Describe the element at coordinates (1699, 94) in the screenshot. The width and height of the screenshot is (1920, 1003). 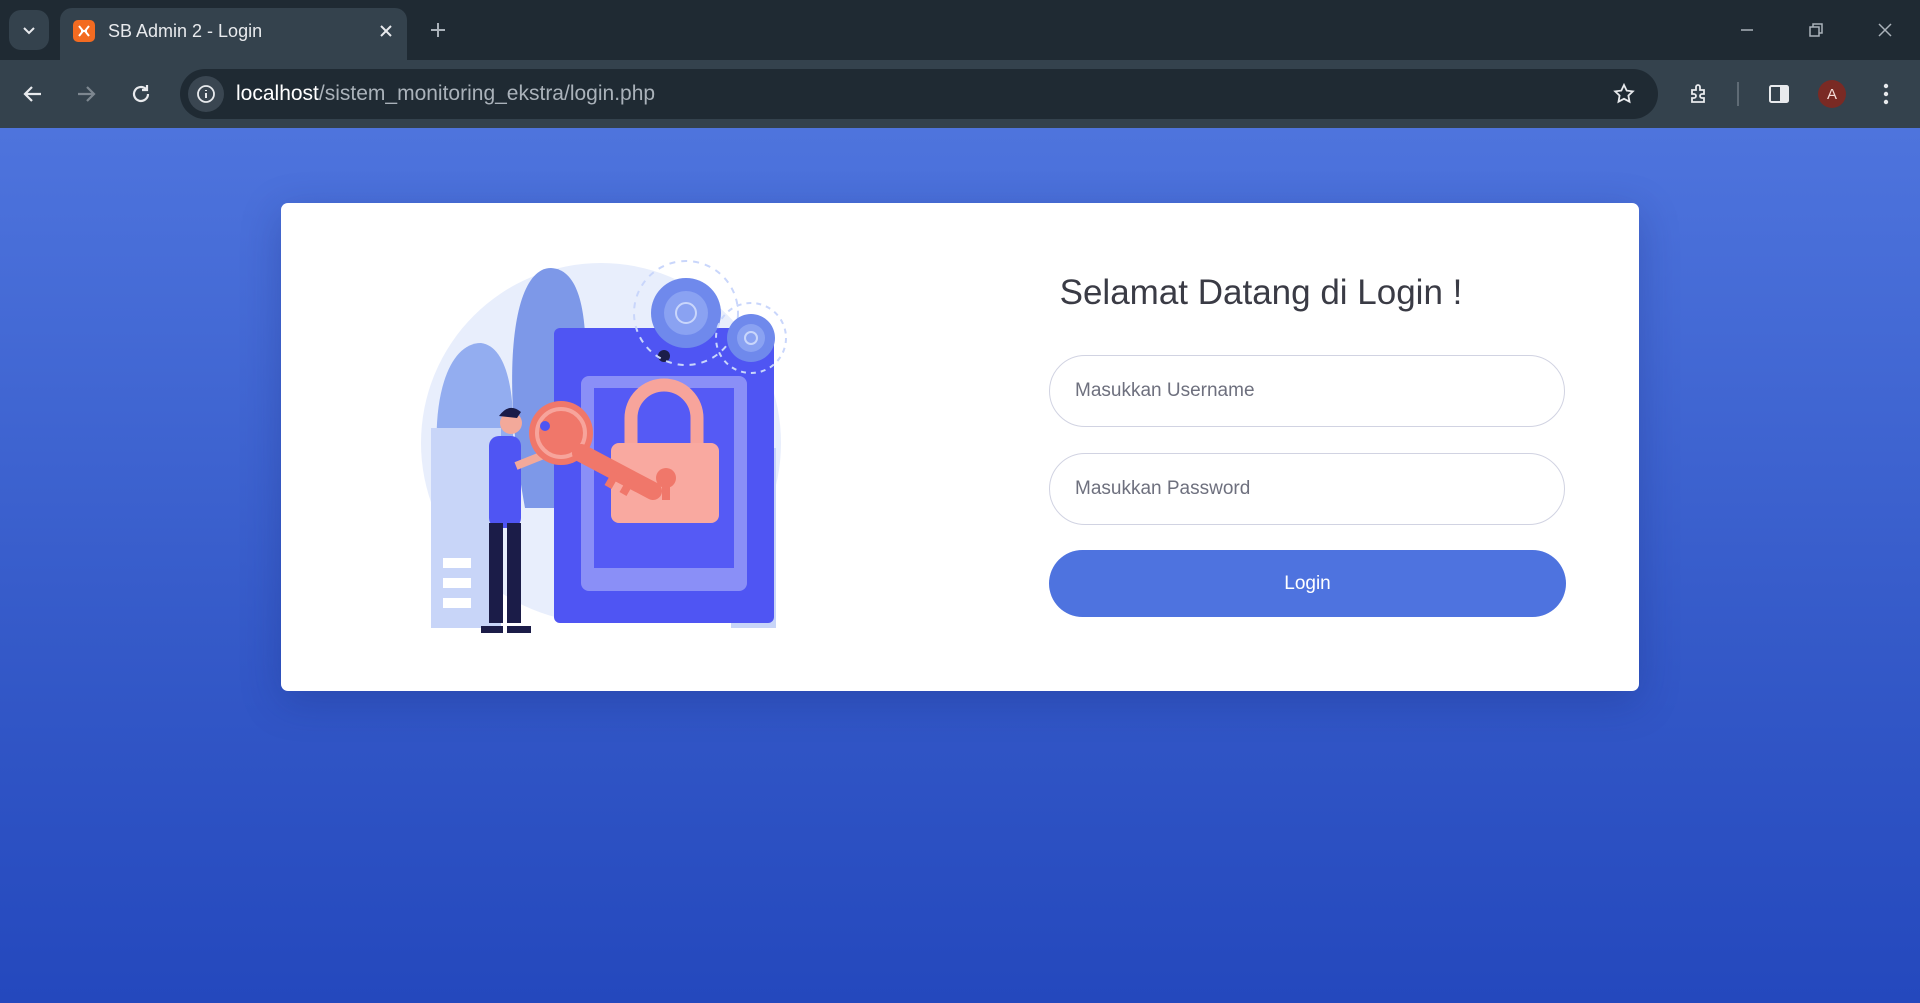
I see `extensions-icon` at that location.